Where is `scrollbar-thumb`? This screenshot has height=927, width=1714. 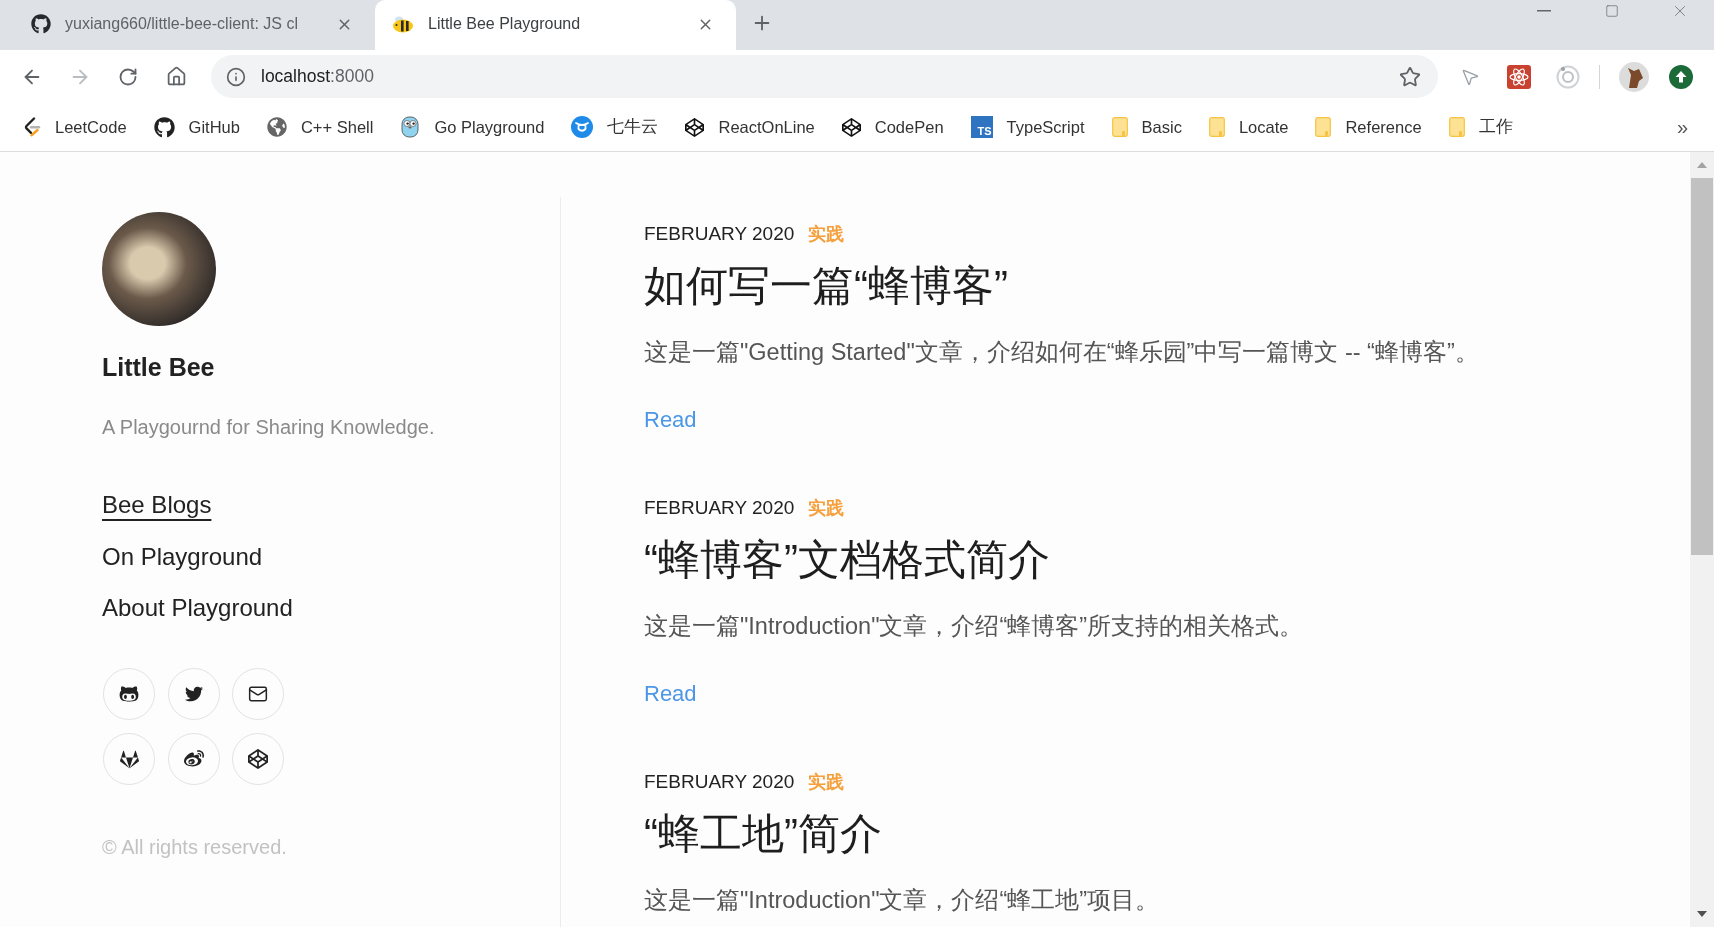 scrollbar-thumb is located at coordinates (1702, 366).